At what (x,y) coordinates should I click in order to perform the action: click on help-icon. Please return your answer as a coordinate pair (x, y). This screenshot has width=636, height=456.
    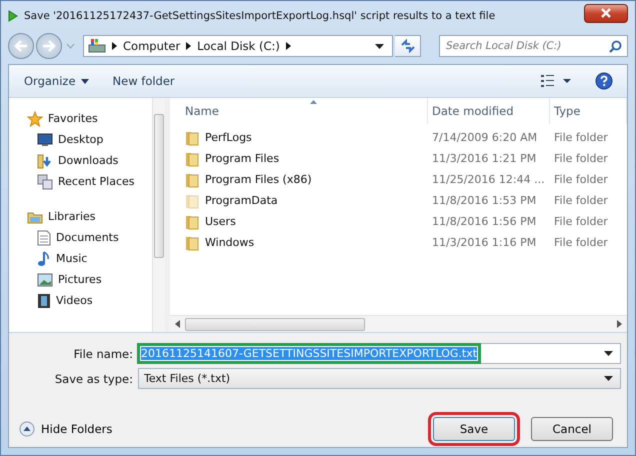
    Looking at the image, I should click on (604, 81).